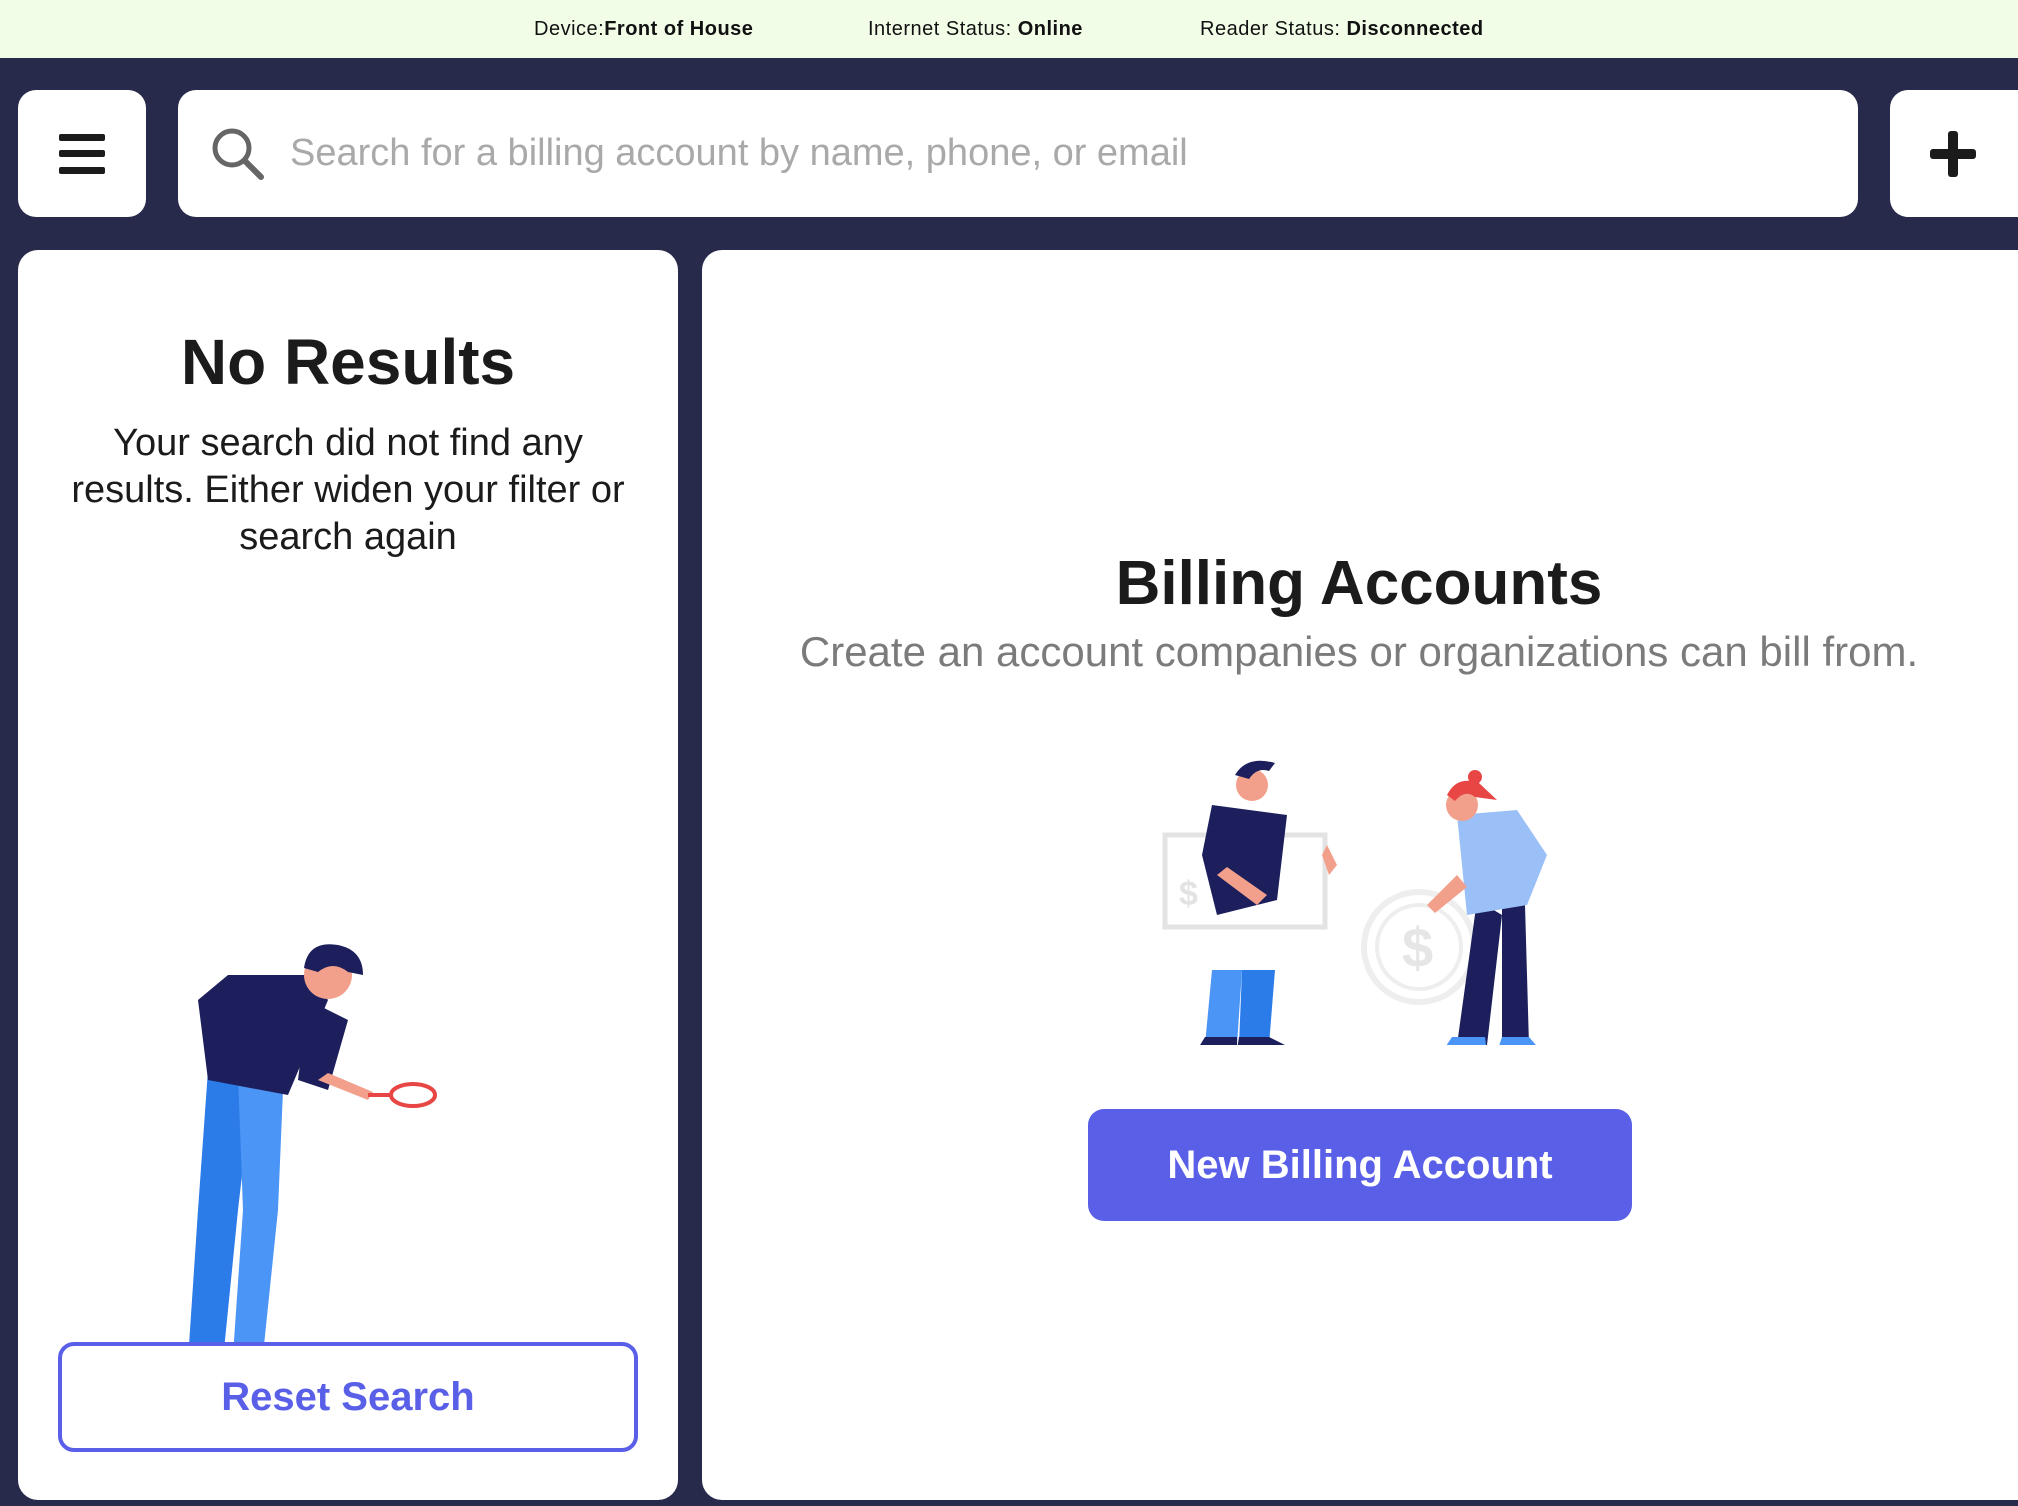 This screenshot has height=1506, width=2018. I want to click on reader-value: Disconnected, so click(1415, 29).